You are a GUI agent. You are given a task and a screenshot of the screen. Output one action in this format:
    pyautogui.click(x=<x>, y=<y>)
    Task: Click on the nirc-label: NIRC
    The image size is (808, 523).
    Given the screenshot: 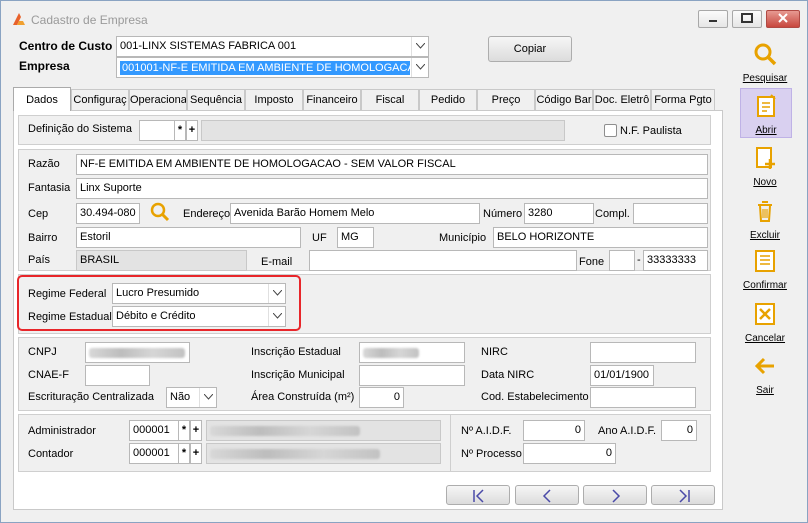 What is the action you would take?
    pyautogui.click(x=494, y=352)
    